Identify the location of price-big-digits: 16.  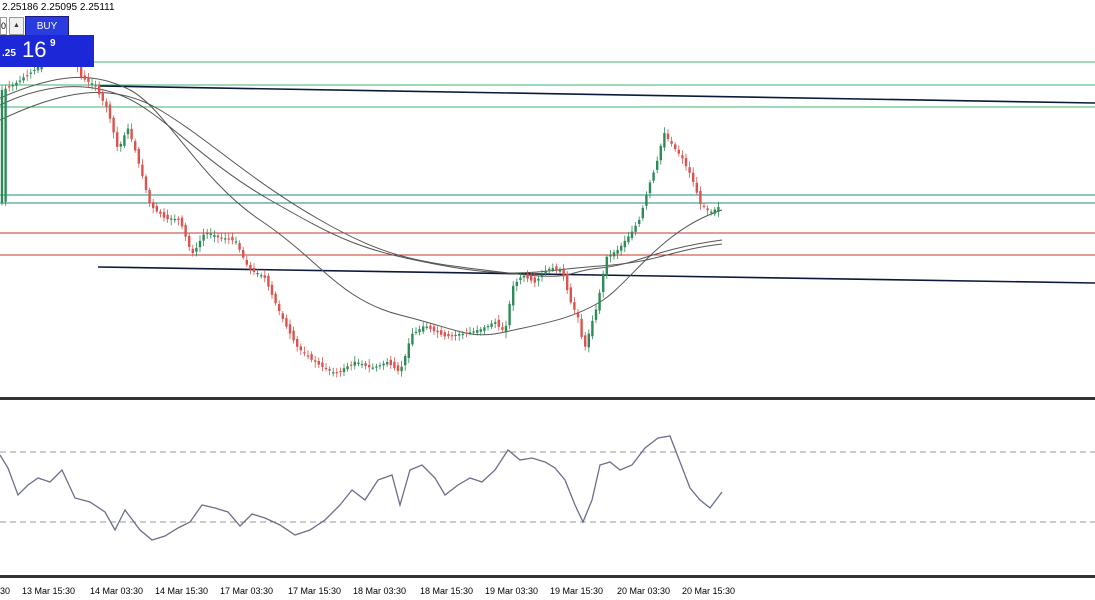
(34, 49).